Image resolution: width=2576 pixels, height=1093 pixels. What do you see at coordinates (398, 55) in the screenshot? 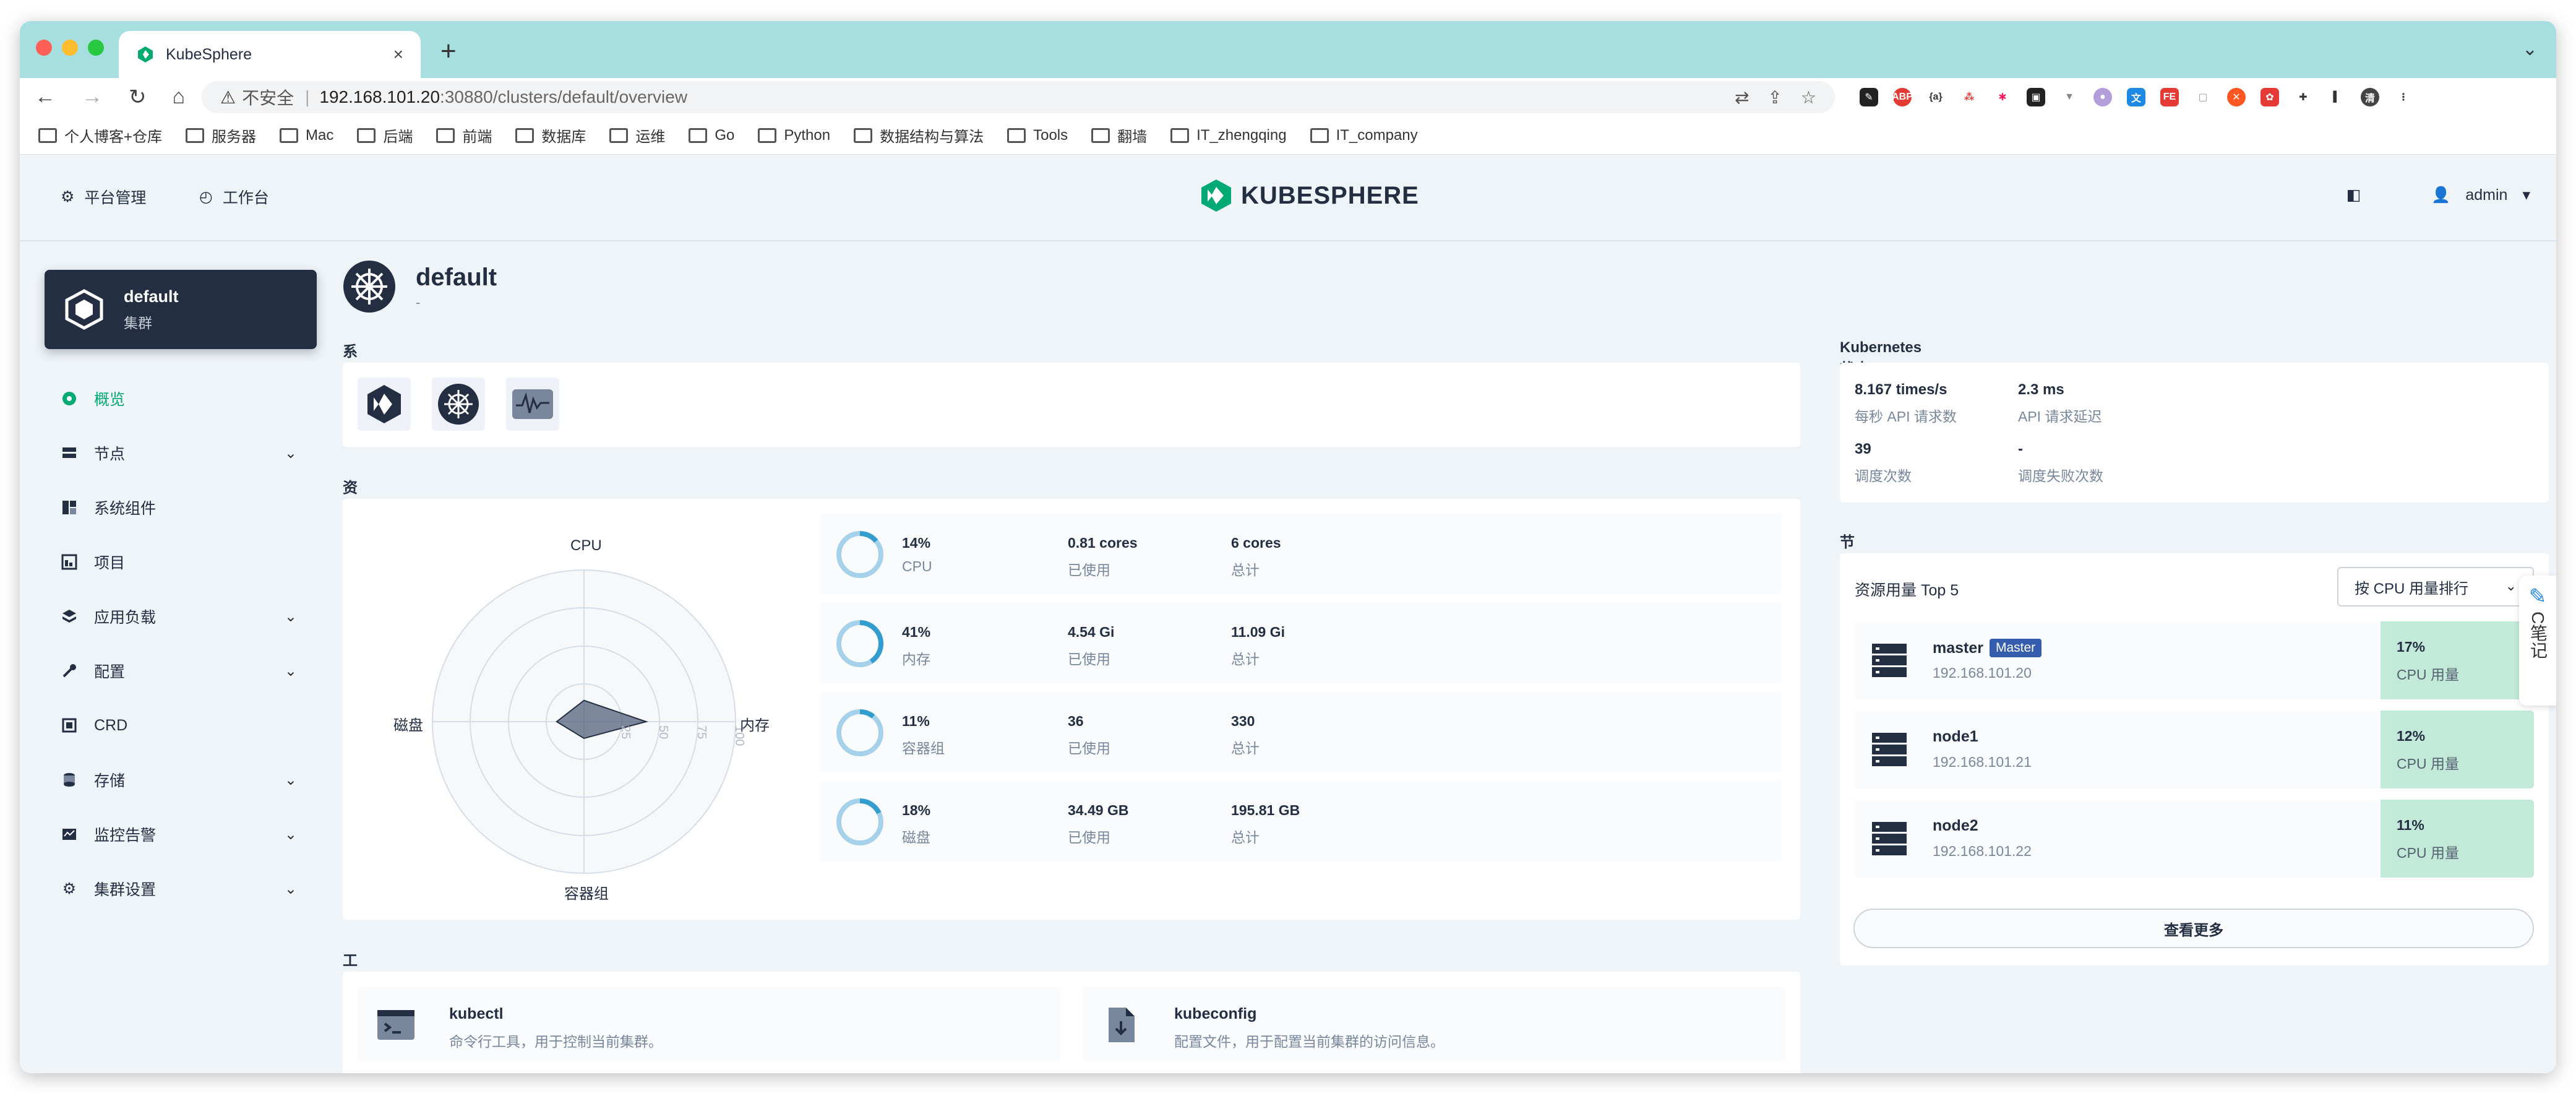
I see `close-tab-icon: ×` at bounding box center [398, 55].